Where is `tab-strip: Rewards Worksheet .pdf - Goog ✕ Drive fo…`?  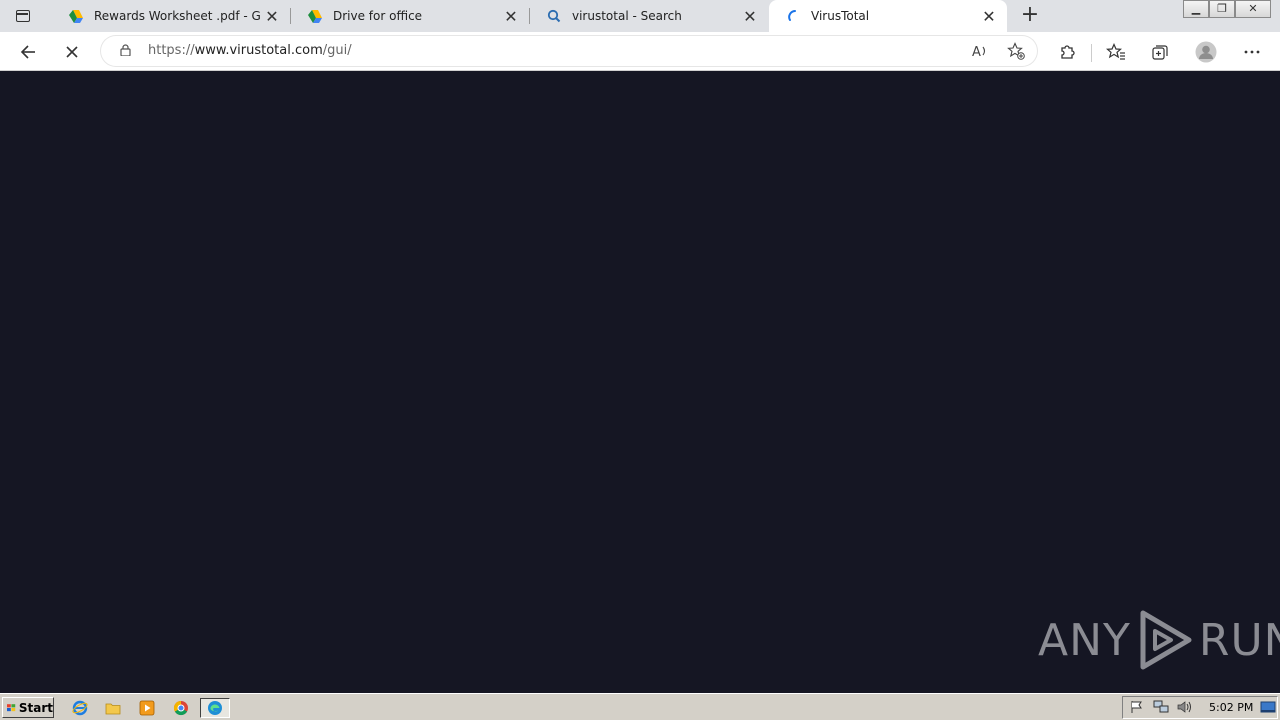 tab-strip: Rewards Worksheet .pdf - Goog ✕ Drive fo… is located at coordinates (640, 16).